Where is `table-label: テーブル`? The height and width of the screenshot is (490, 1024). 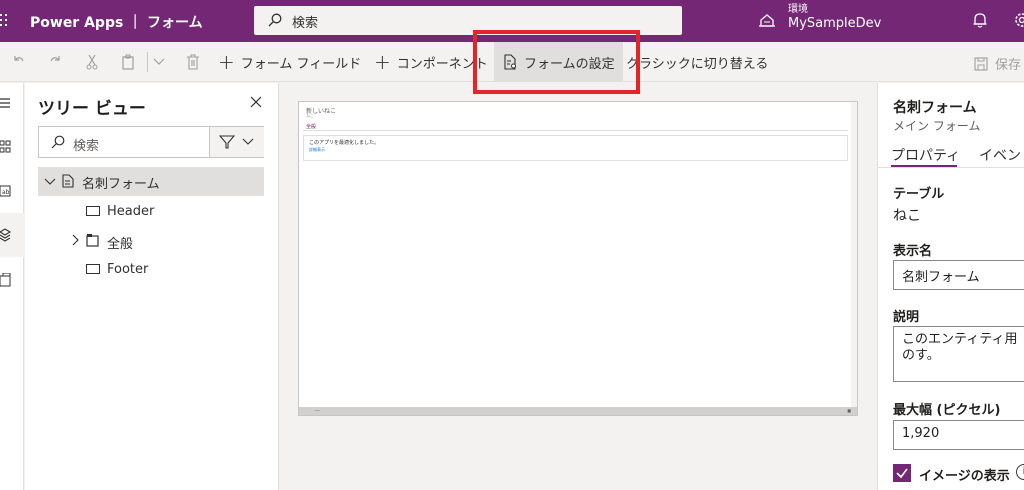
table-label: テーブル is located at coordinates (919, 194).